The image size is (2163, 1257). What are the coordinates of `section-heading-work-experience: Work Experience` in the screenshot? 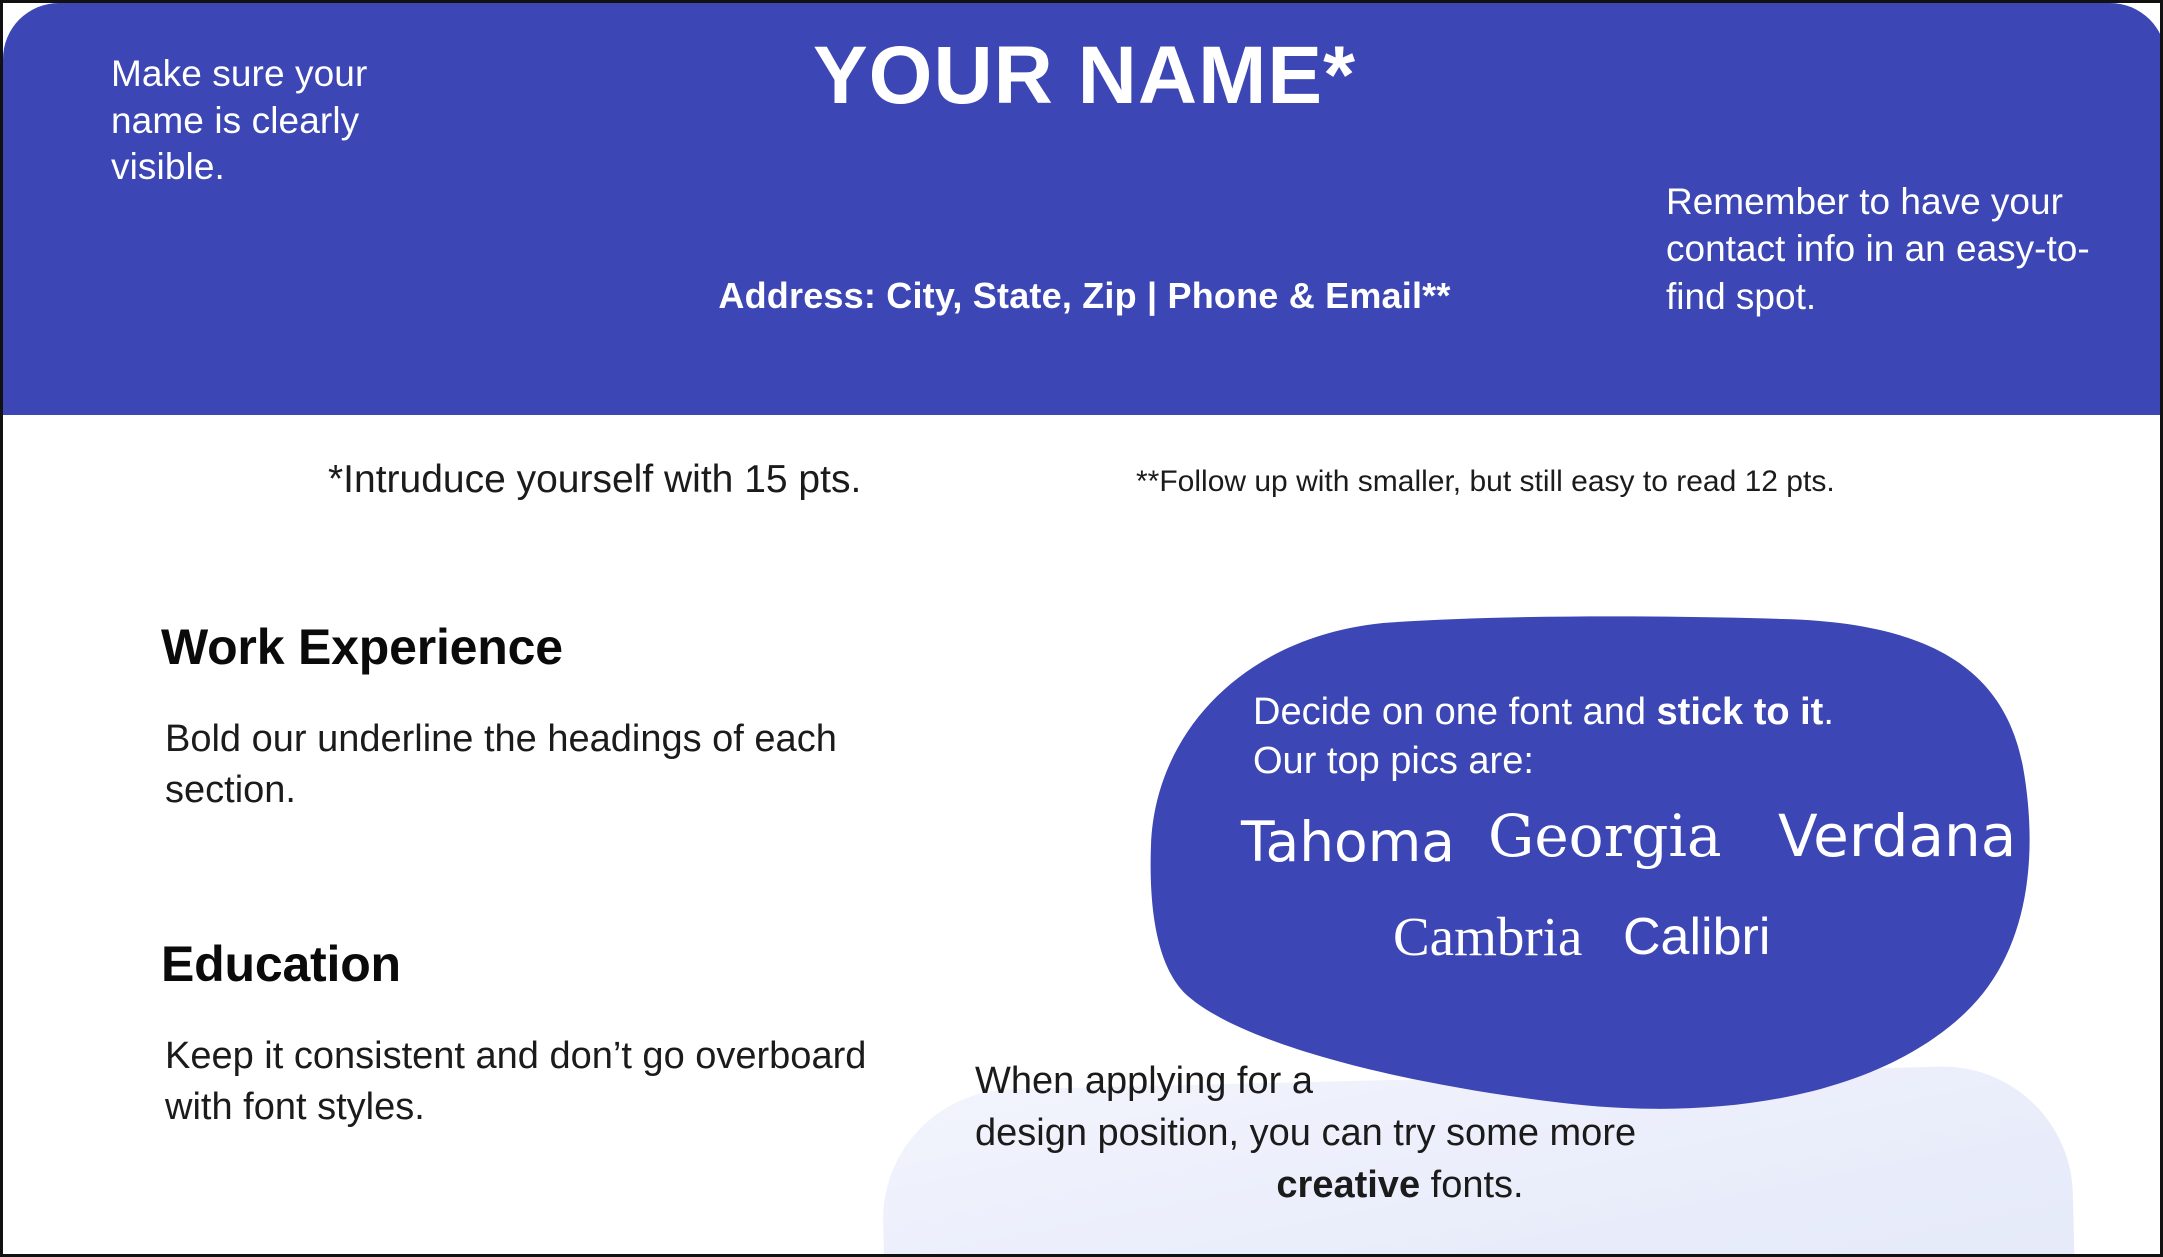 It's located at (362, 647).